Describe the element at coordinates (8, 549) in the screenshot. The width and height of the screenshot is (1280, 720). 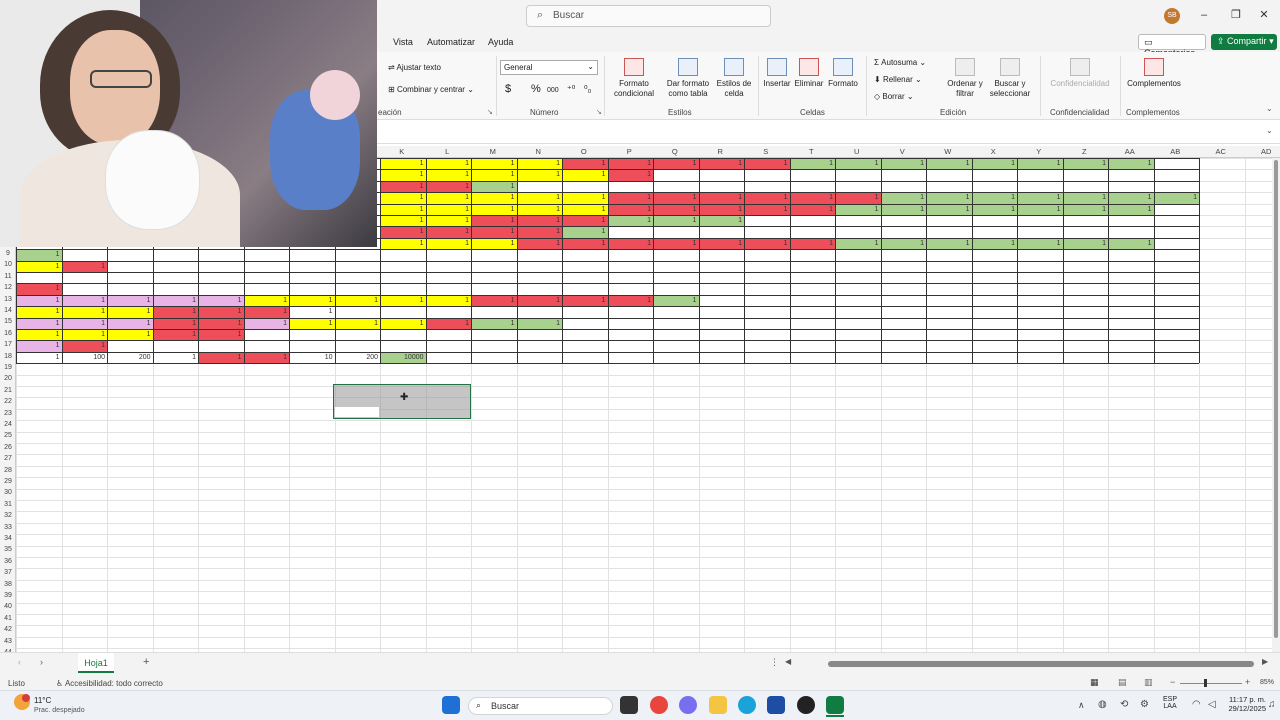
I see `row-header: 35` at that location.